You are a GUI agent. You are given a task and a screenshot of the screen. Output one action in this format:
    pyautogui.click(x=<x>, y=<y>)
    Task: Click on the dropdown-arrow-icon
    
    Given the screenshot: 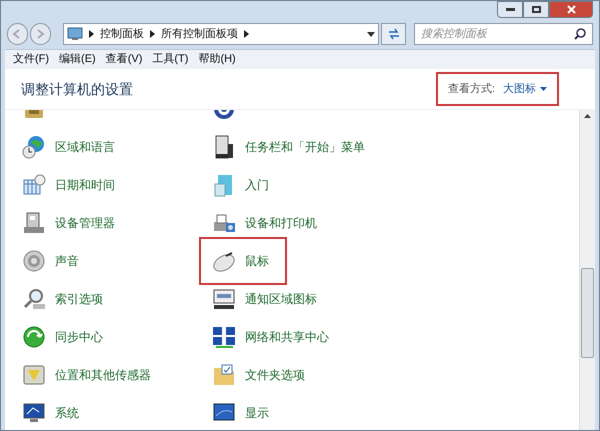 What is the action you would take?
    pyautogui.click(x=371, y=34)
    